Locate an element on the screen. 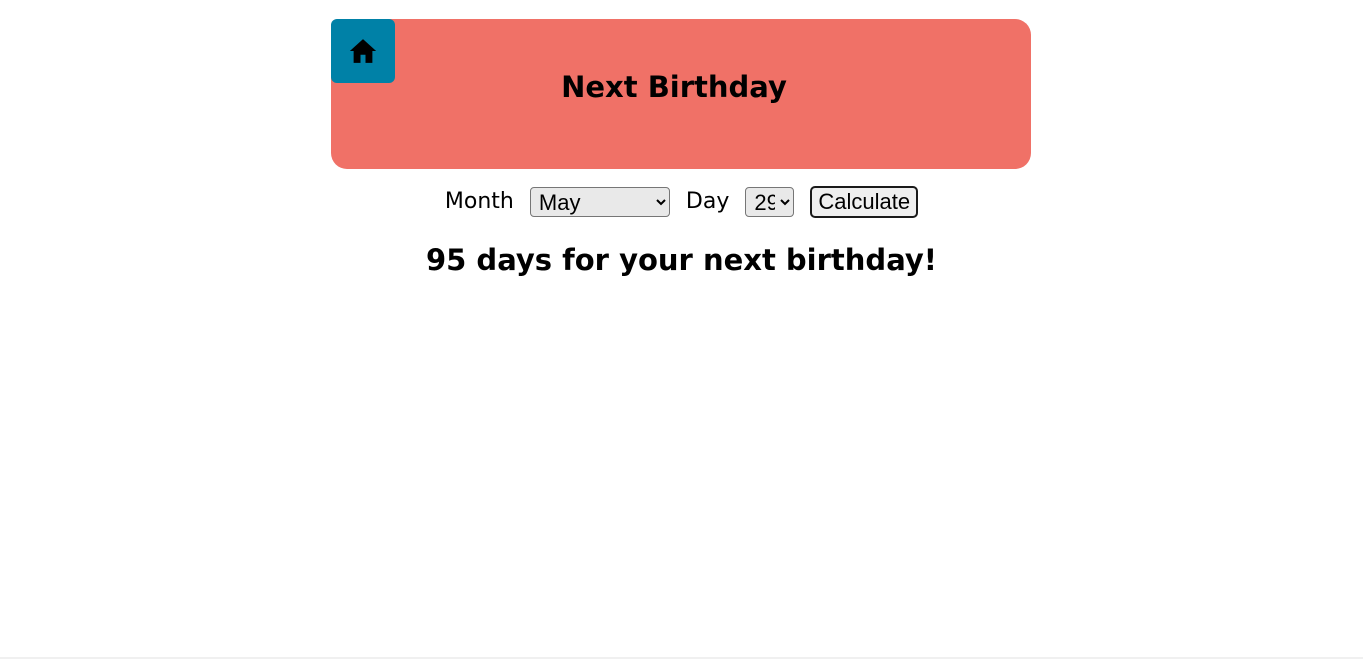  page-title: Next Birthday is located at coordinates (674, 87).